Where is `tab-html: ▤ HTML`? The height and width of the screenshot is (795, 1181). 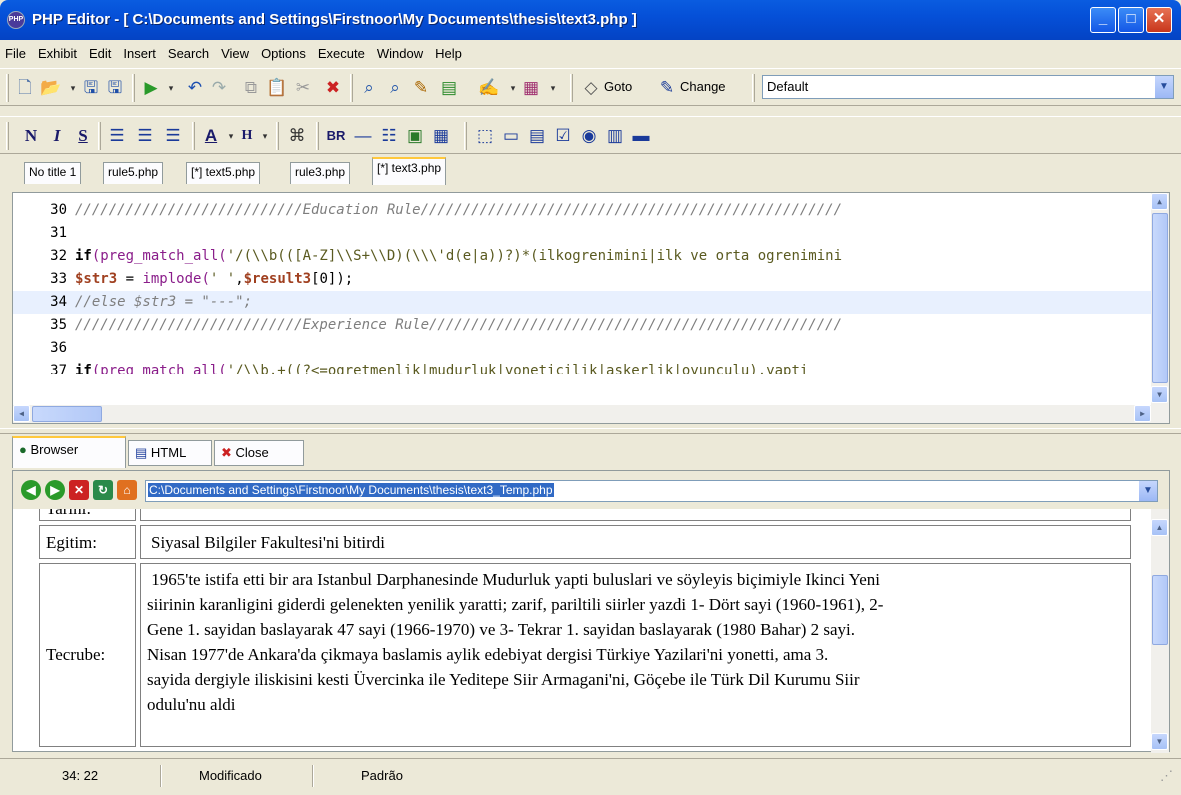
tab-html: ▤ HTML is located at coordinates (170, 453).